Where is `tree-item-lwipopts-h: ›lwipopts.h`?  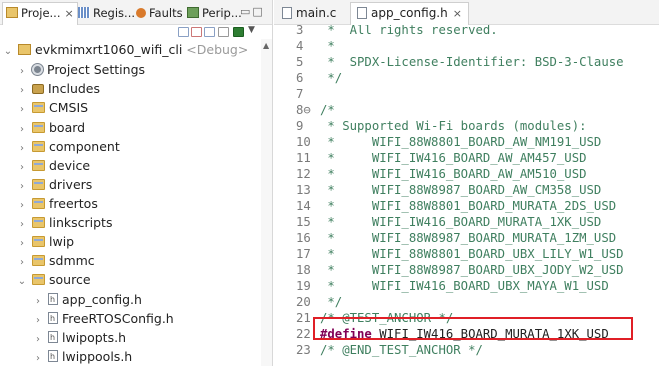
tree-item-lwipopts-h: ›lwipopts.h is located at coordinates (79, 337).